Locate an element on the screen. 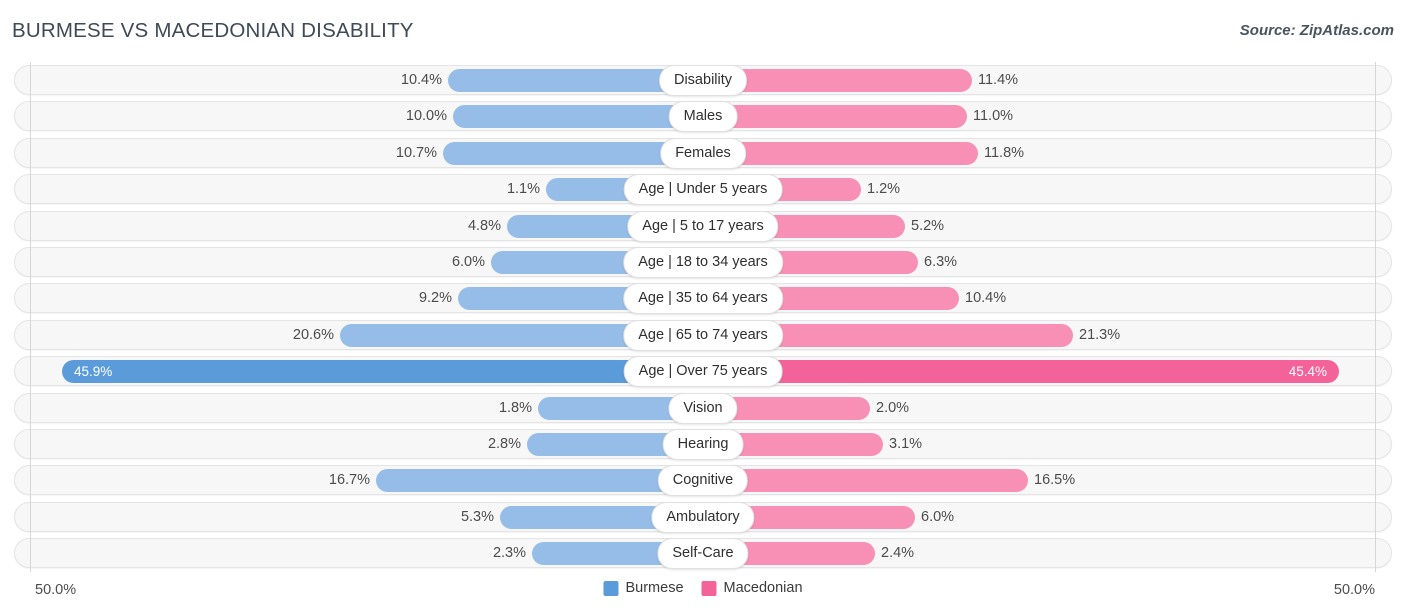  table-row: 16.7% 16.5% Cognitive is located at coordinates (703, 480).